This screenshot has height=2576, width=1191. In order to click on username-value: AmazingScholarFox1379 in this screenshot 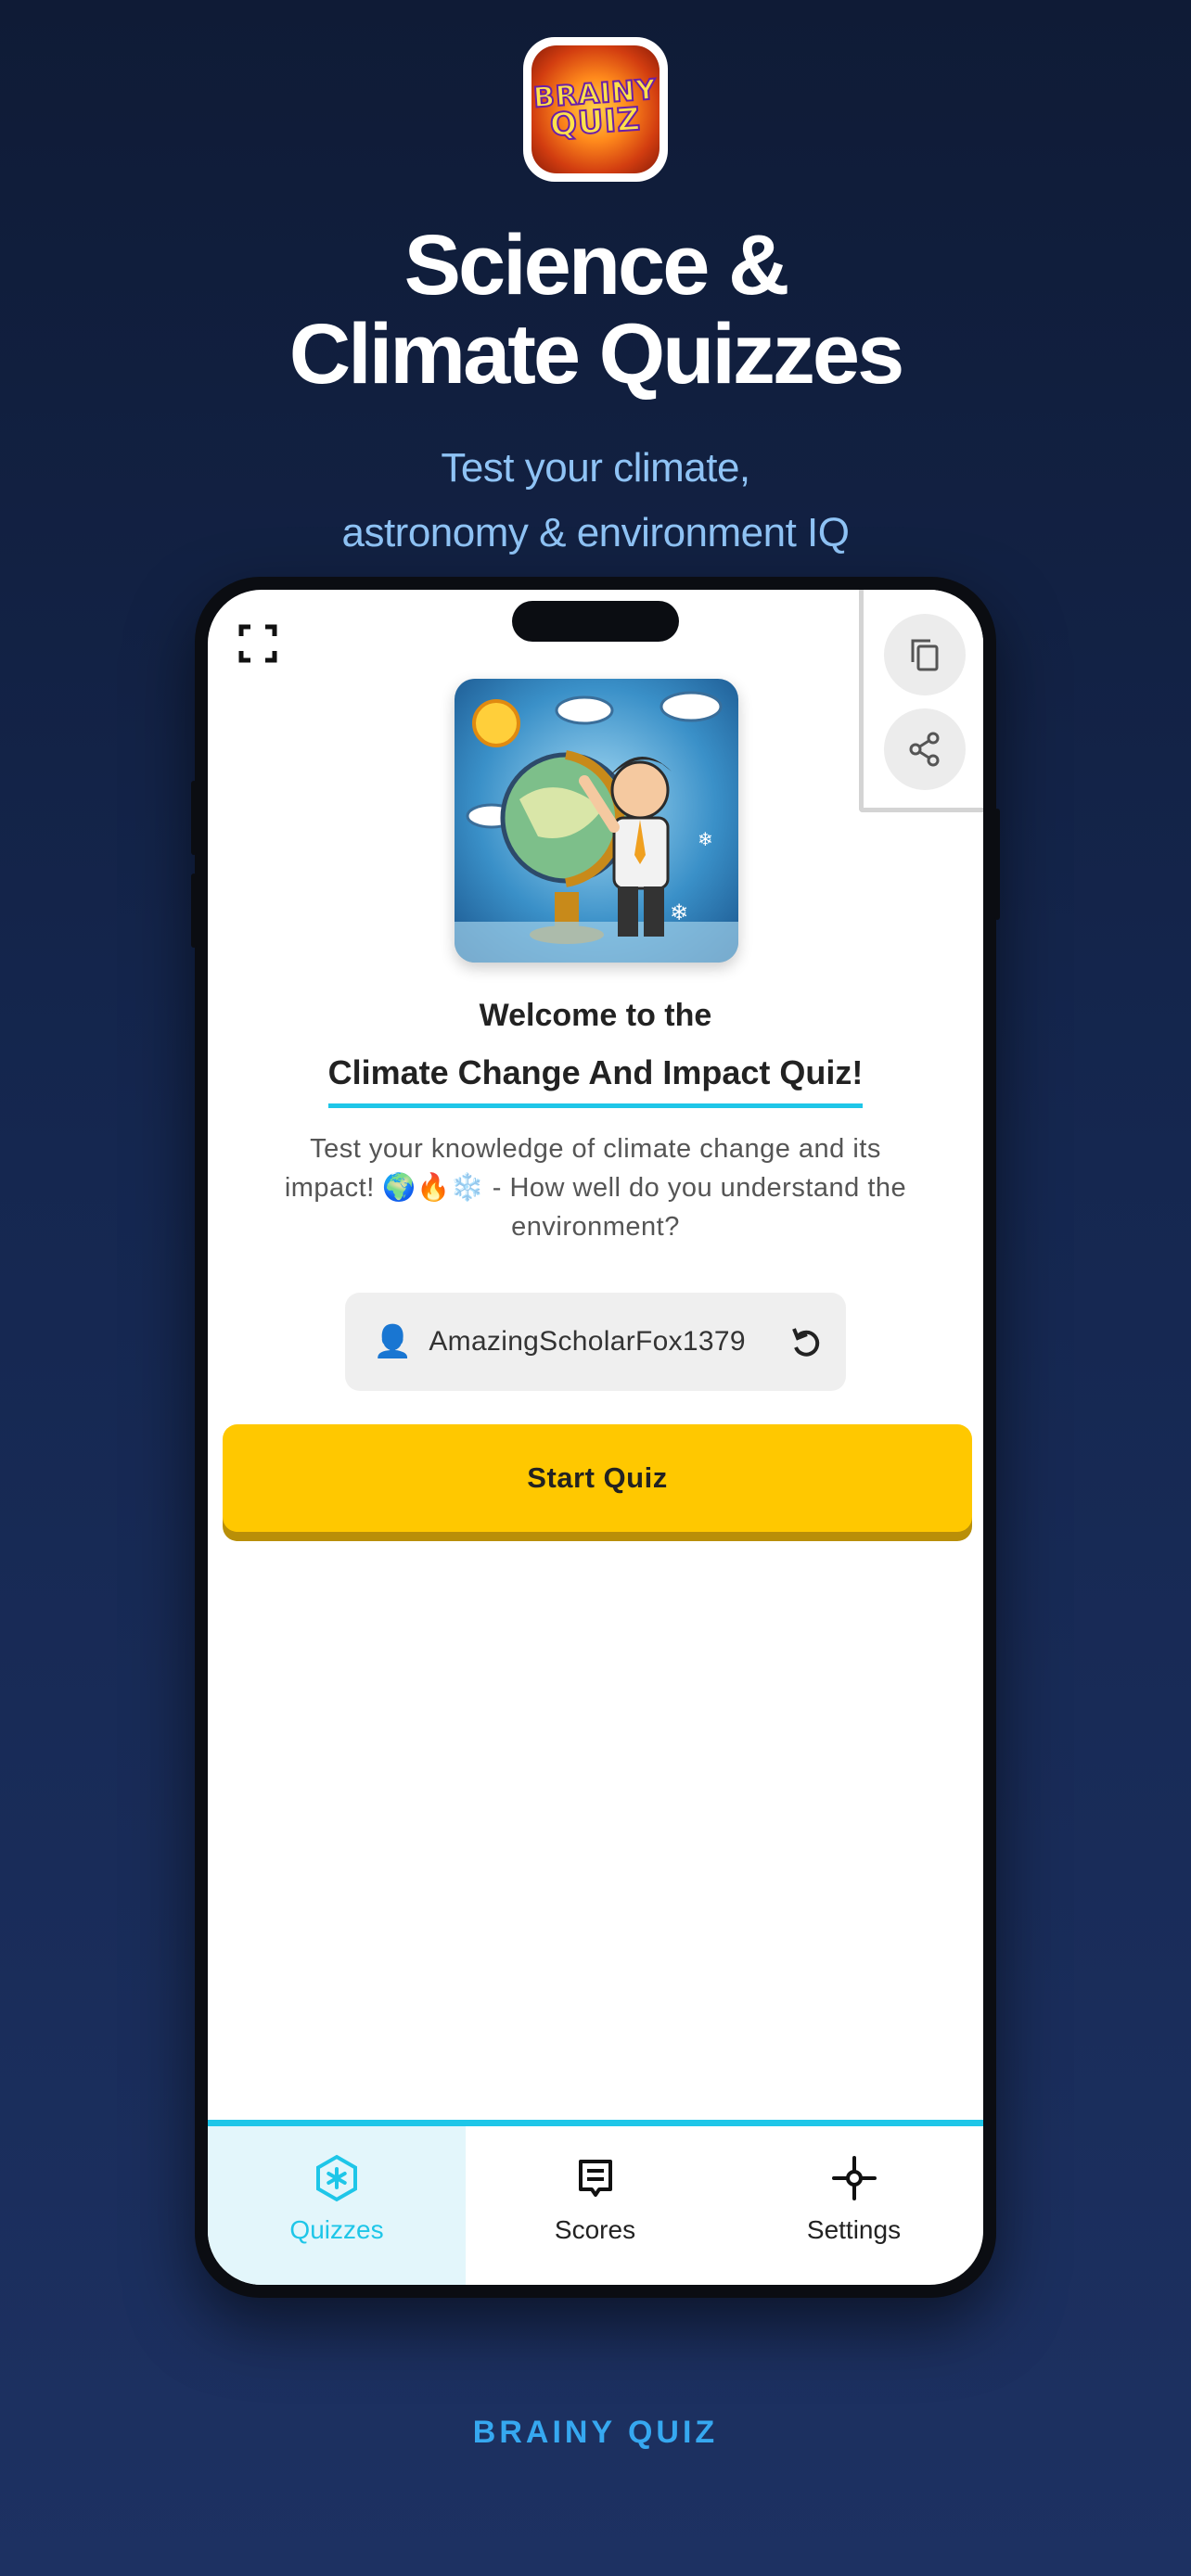, I will do `click(587, 1341)`.